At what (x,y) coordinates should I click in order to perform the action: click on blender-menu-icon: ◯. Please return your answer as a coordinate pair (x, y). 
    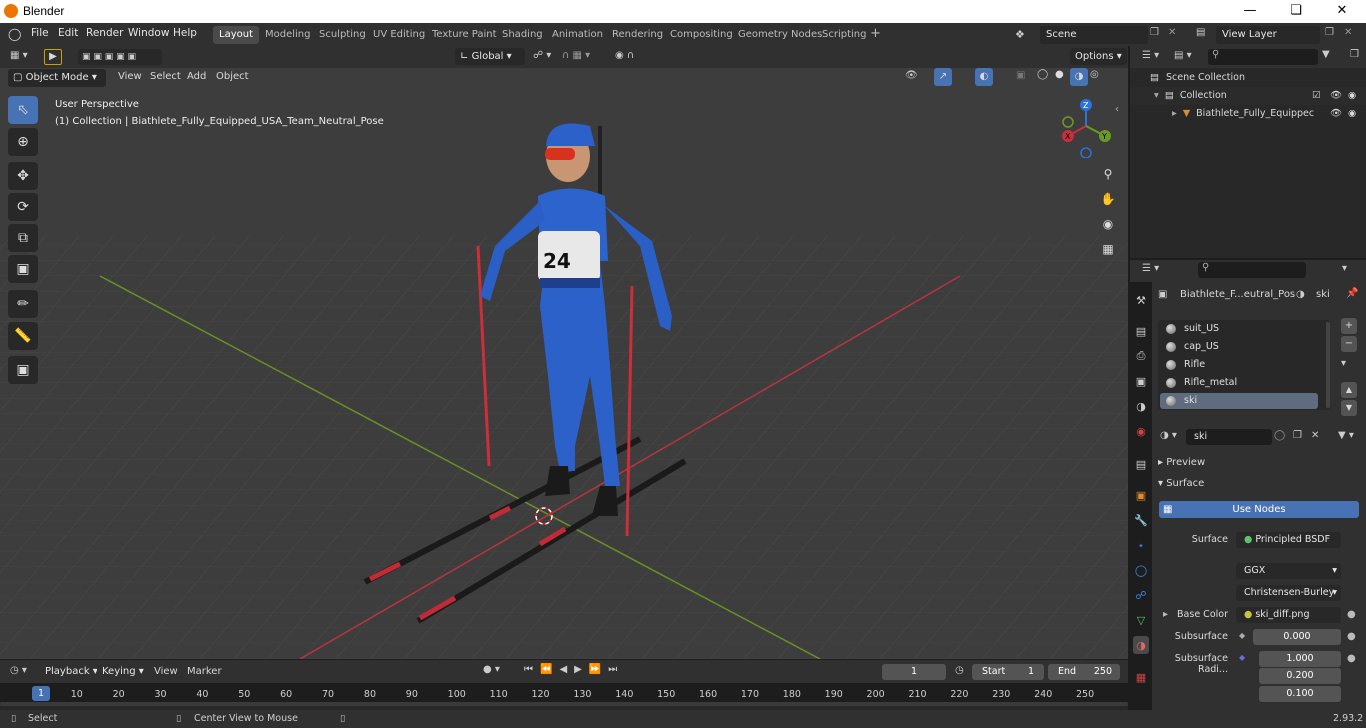
    Looking at the image, I should click on (14, 34).